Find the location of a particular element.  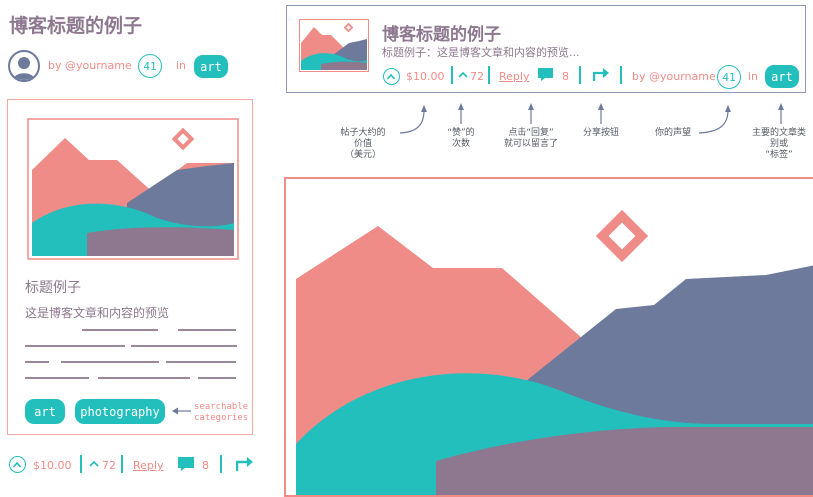

post-title: 博客标题的例子 is located at coordinates (441, 32).